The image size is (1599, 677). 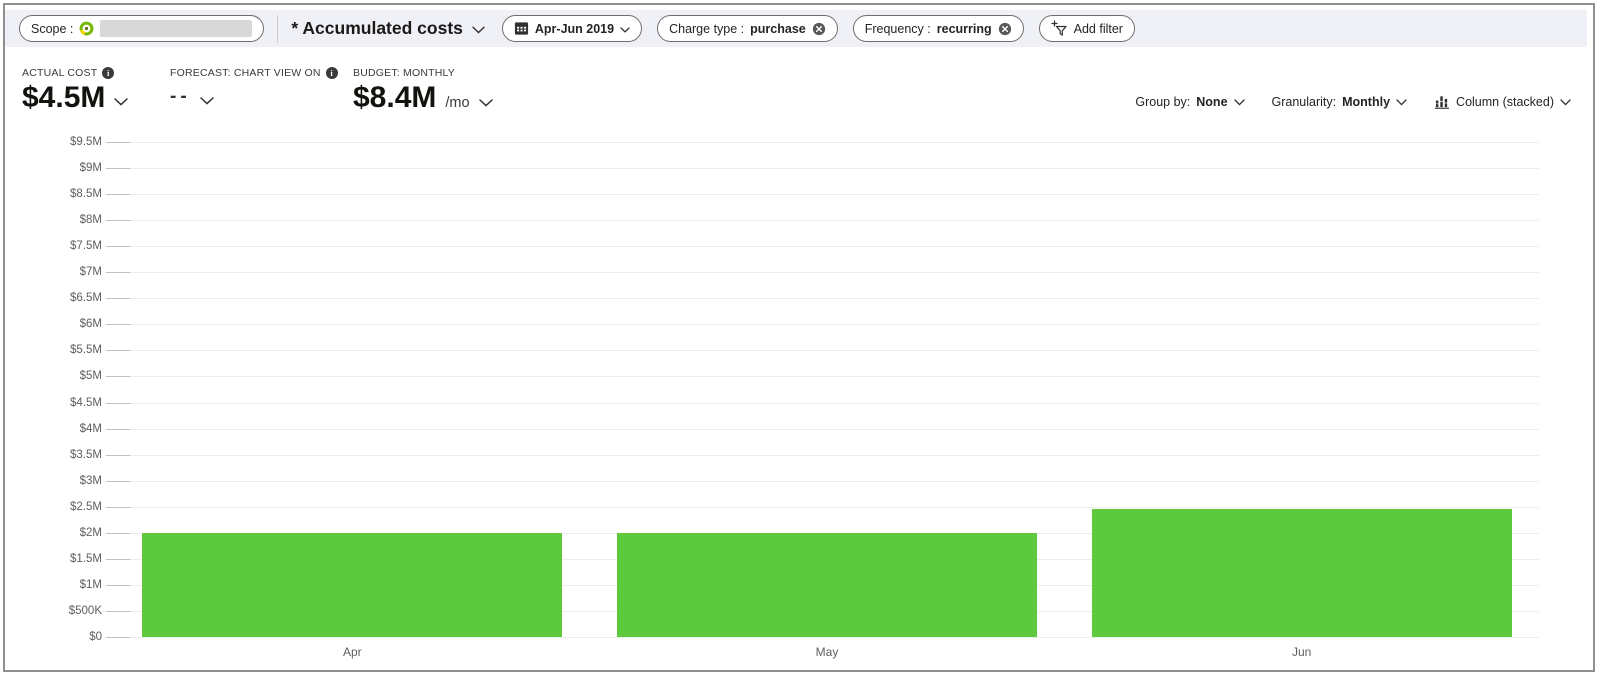 What do you see at coordinates (118, 637) in the screenshot?
I see `axis-tick` at bounding box center [118, 637].